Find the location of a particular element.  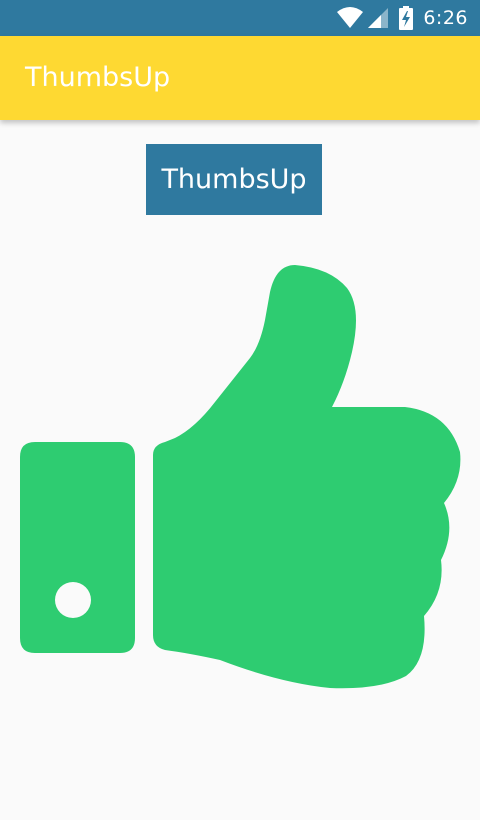

signal-icon is located at coordinates (378, 18).